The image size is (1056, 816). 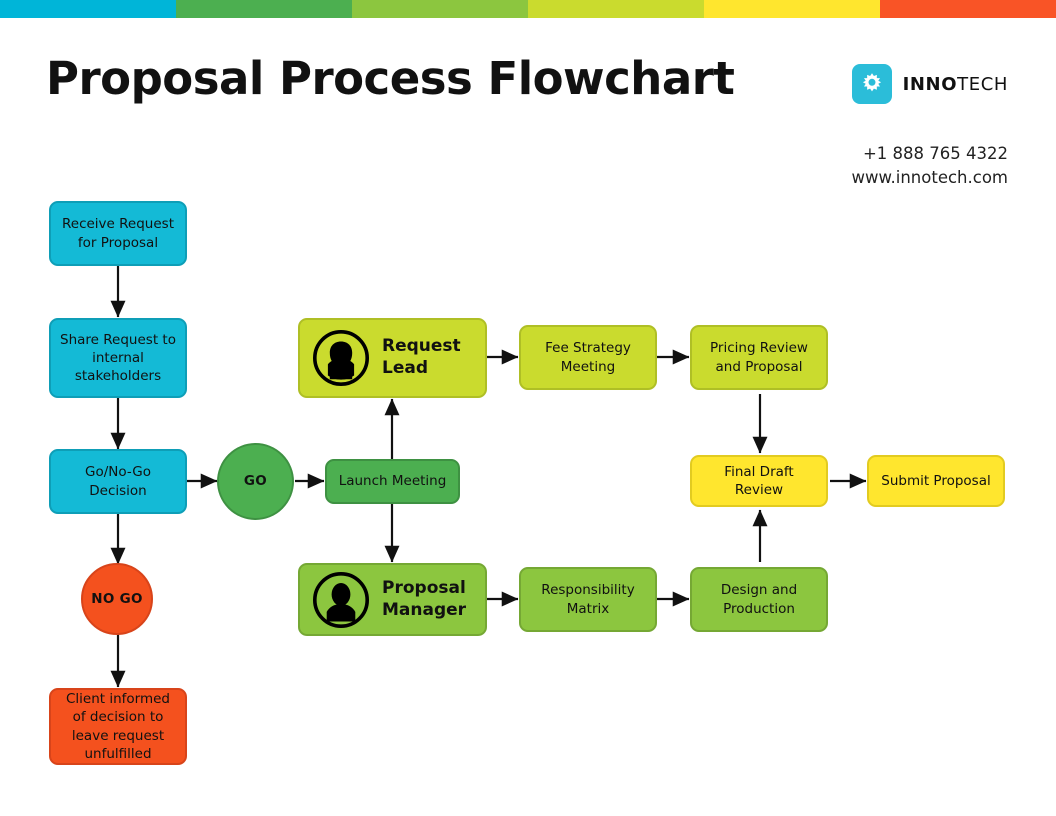 I want to click on node-responsibility-matrix: Responsibility Matrix, so click(x=588, y=599).